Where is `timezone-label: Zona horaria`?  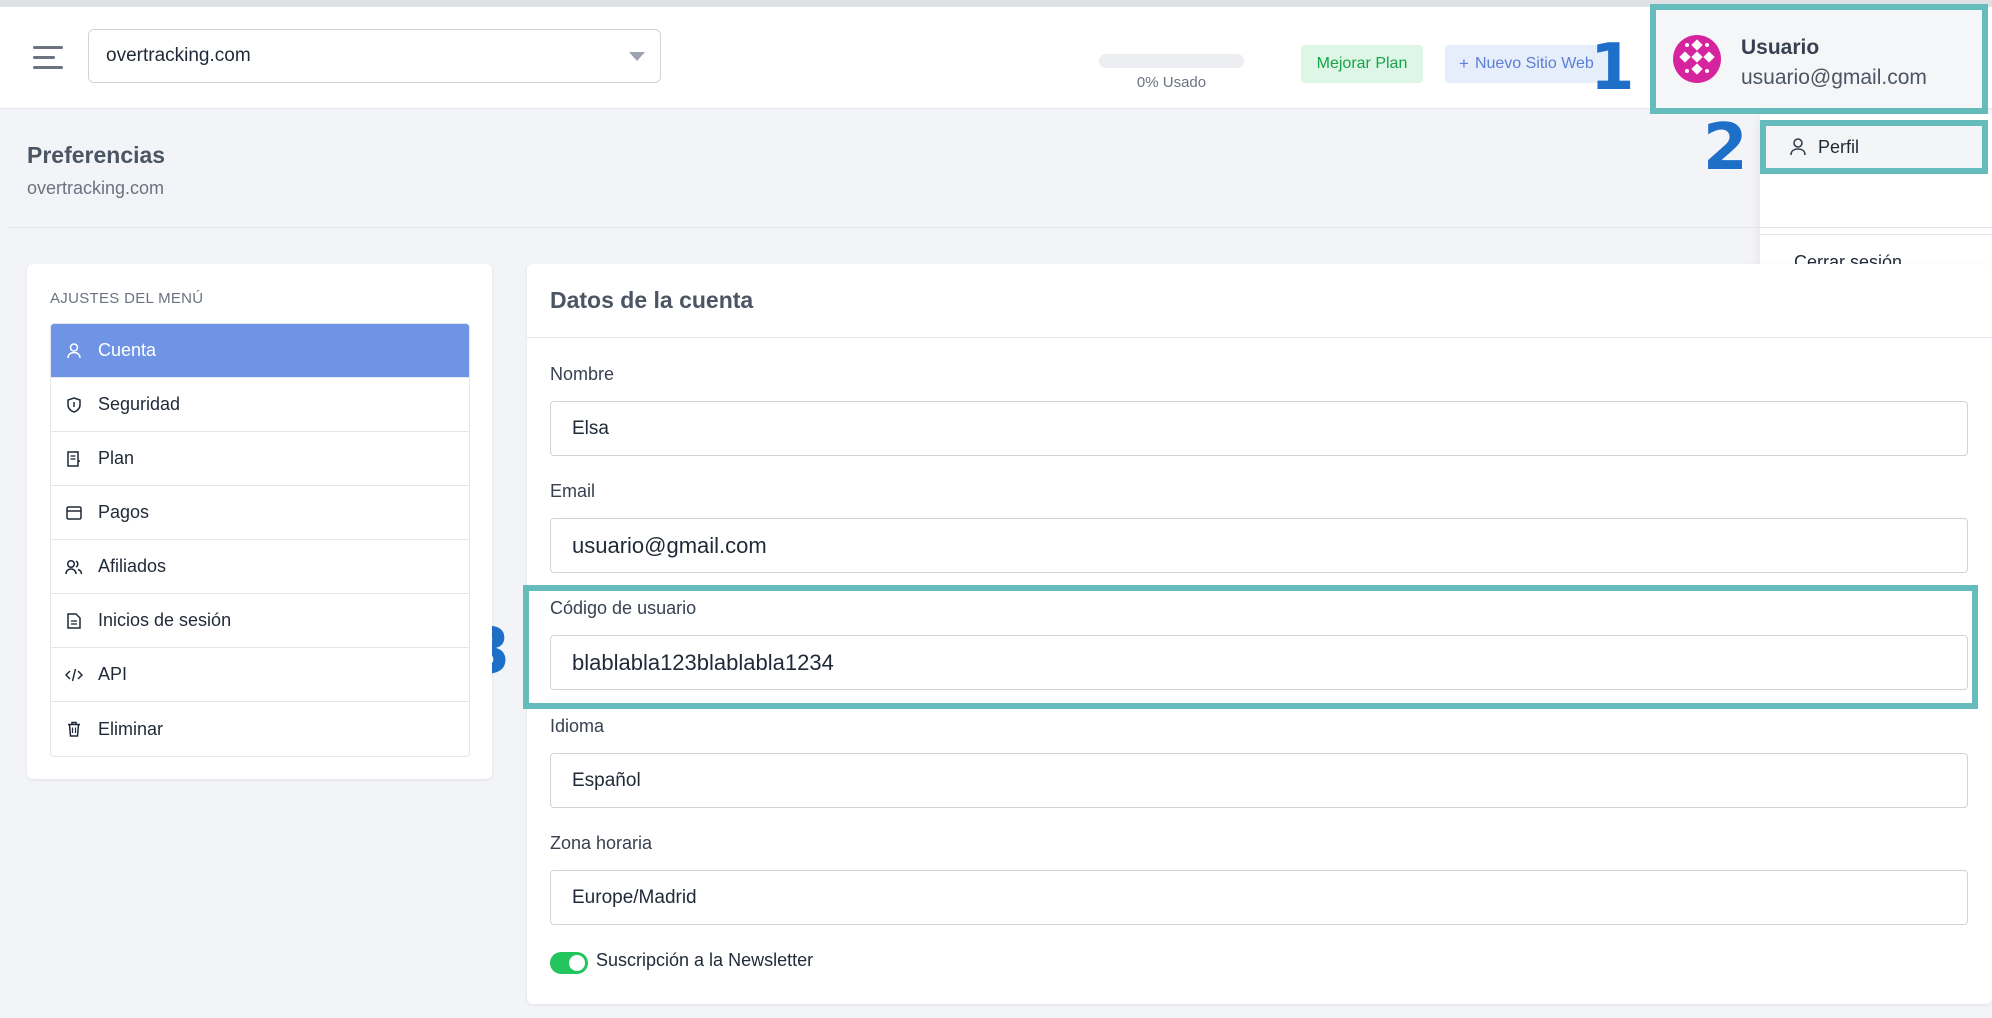 timezone-label: Zona horaria is located at coordinates (601, 843).